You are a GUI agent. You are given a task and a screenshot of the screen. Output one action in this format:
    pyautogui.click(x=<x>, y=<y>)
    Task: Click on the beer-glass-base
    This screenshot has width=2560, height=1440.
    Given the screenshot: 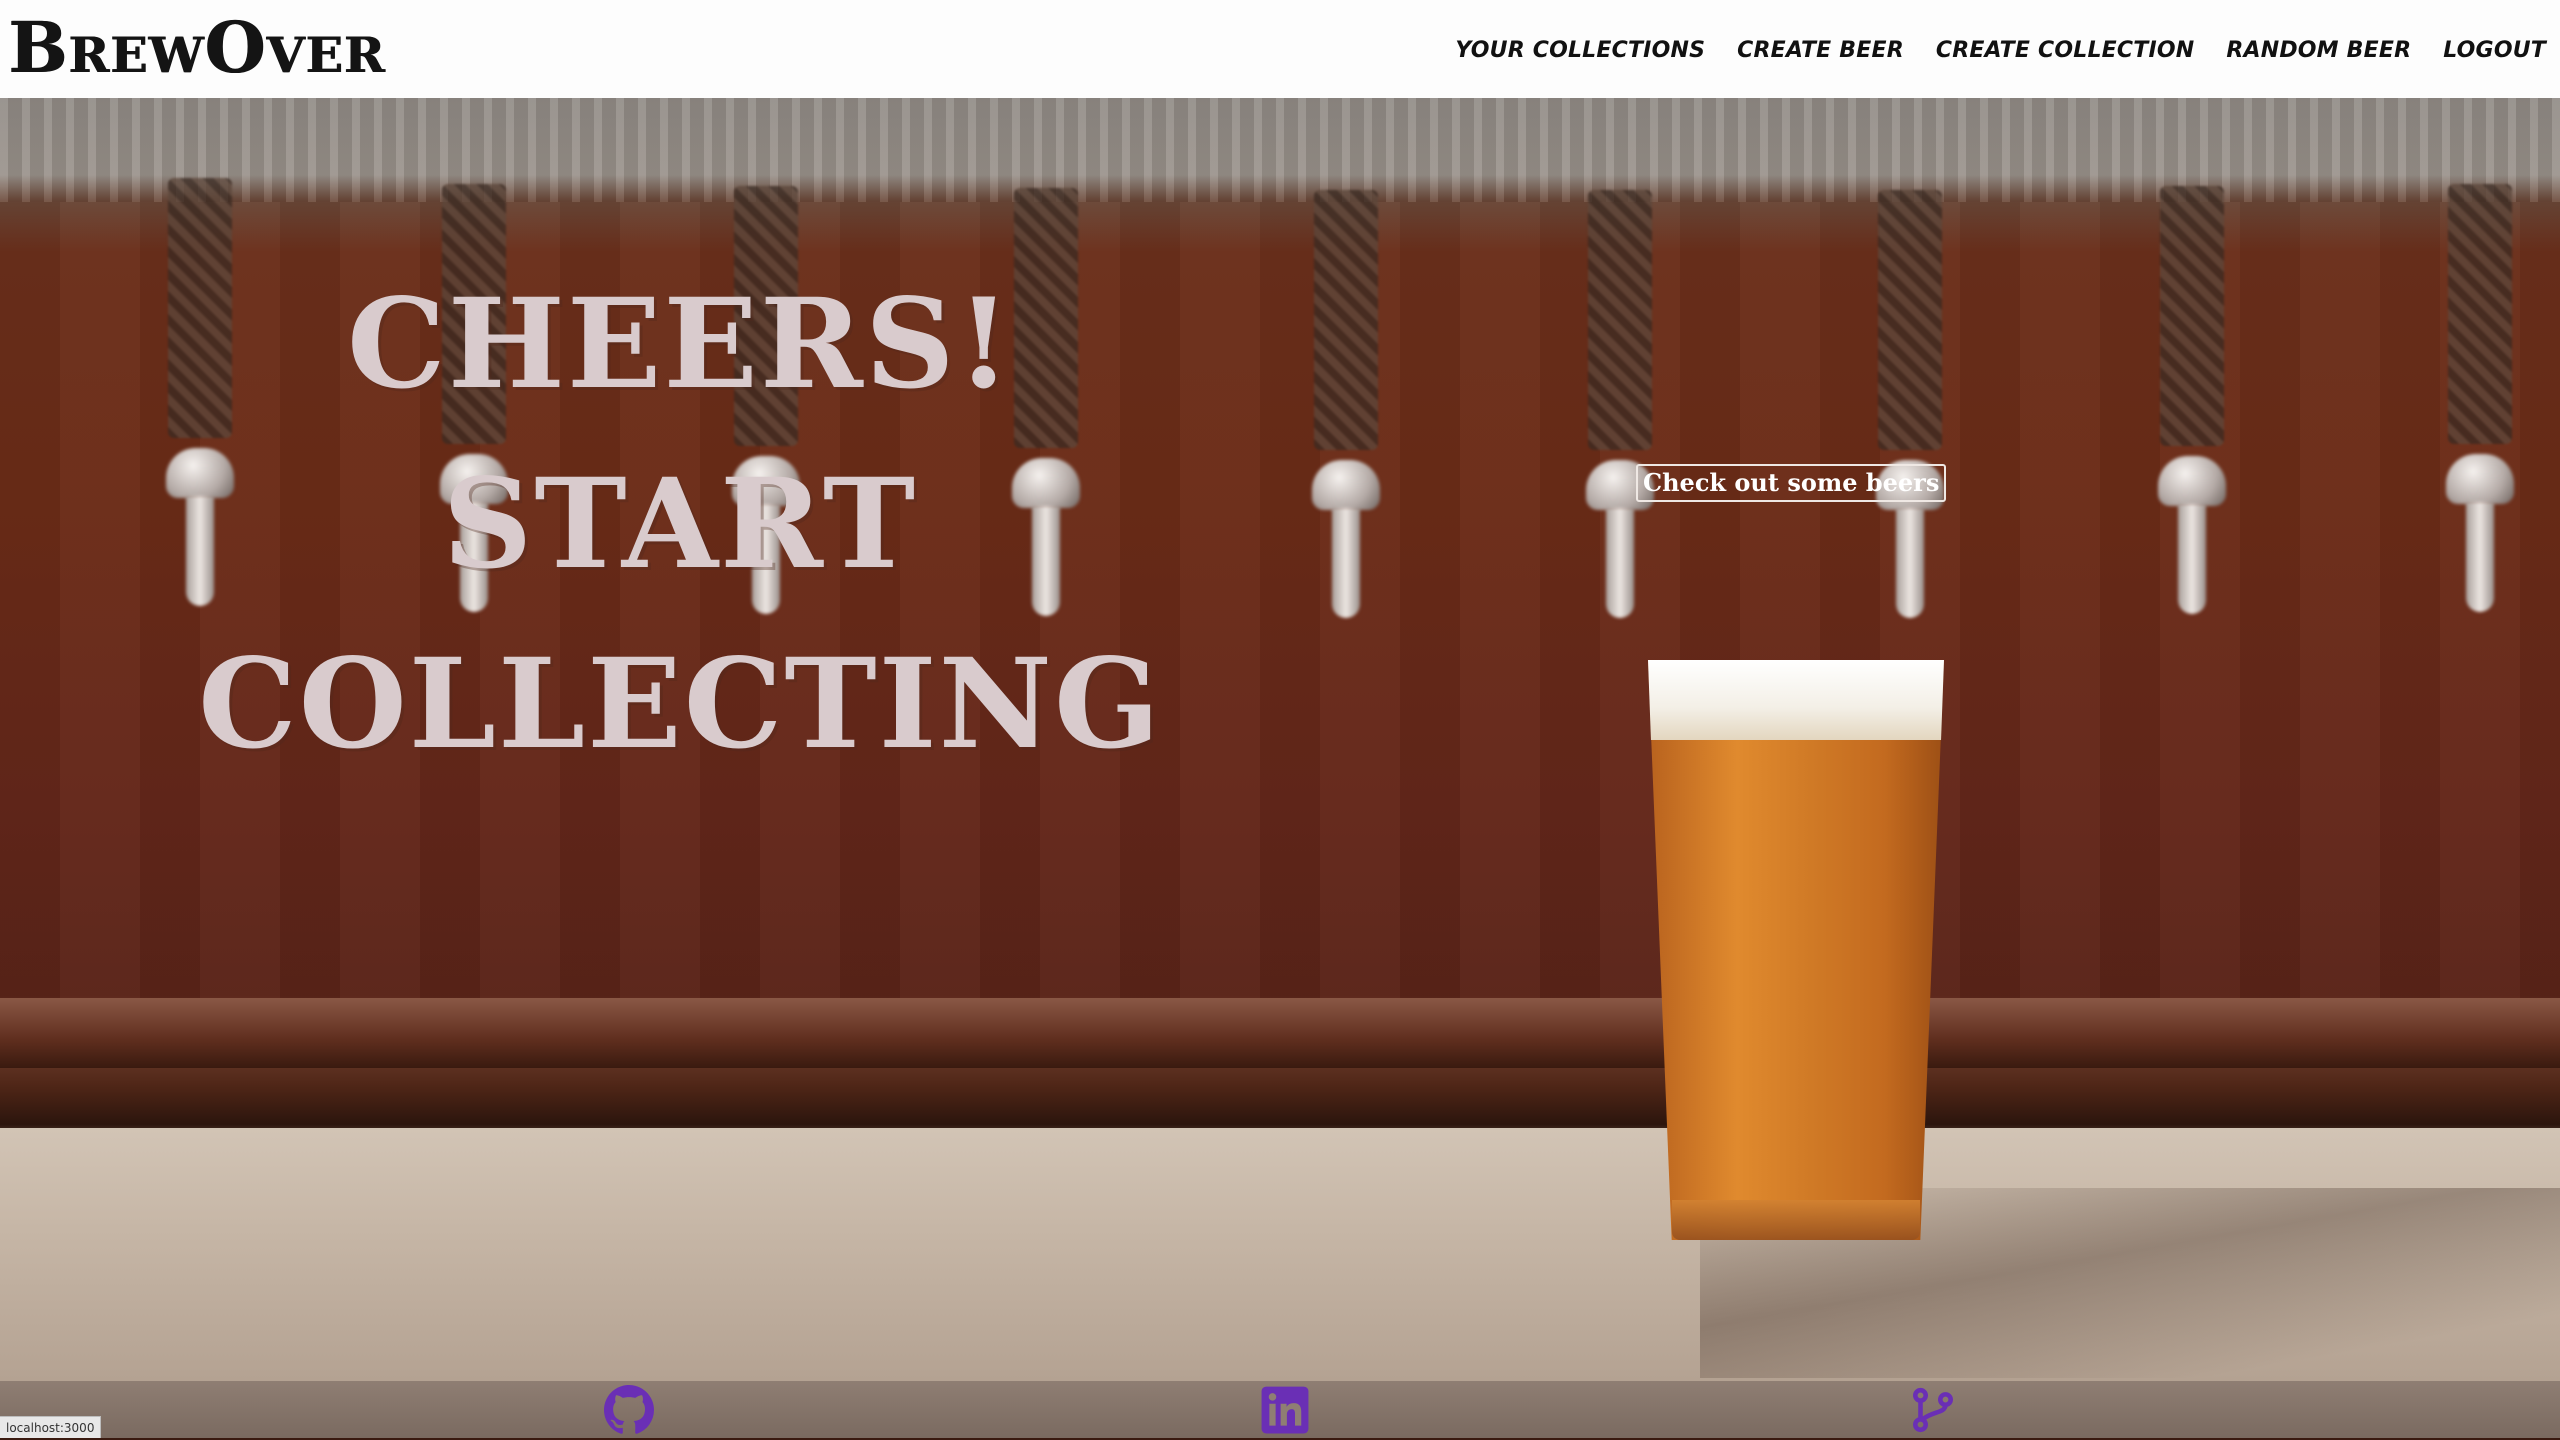 What is the action you would take?
    pyautogui.click(x=1796, y=1220)
    